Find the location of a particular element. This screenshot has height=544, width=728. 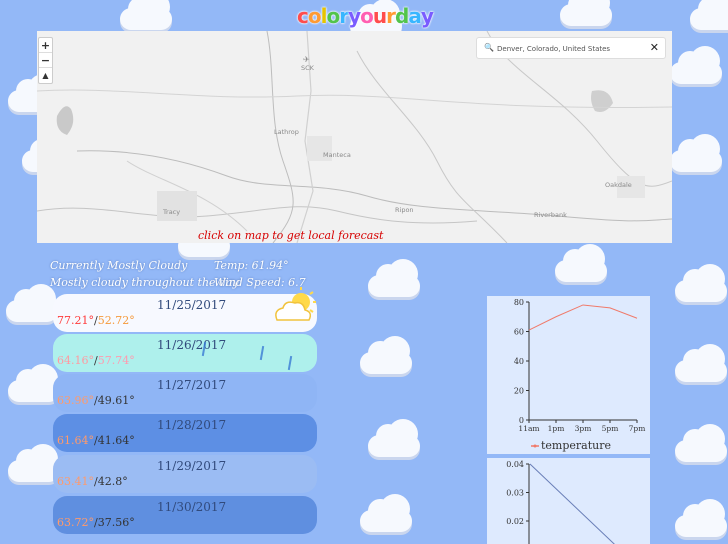

current-description: Mostly cloudy throughout the day. is located at coordinates (145, 282).